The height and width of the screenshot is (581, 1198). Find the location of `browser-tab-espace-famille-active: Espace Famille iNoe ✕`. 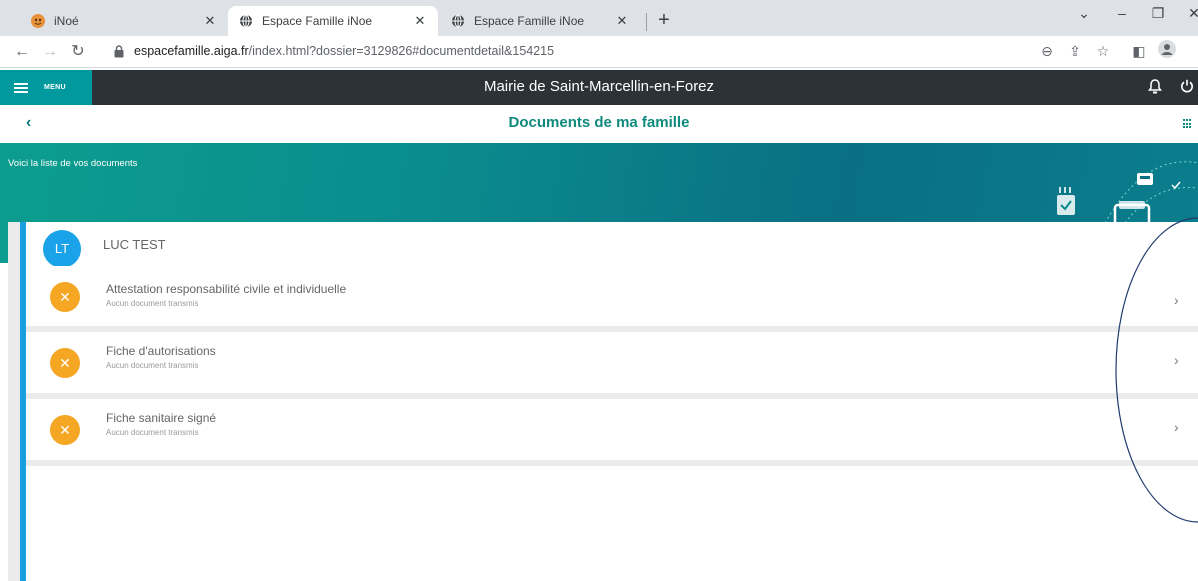

browser-tab-espace-famille-active: Espace Famille iNoe ✕ is located at coordinates (333, 21).